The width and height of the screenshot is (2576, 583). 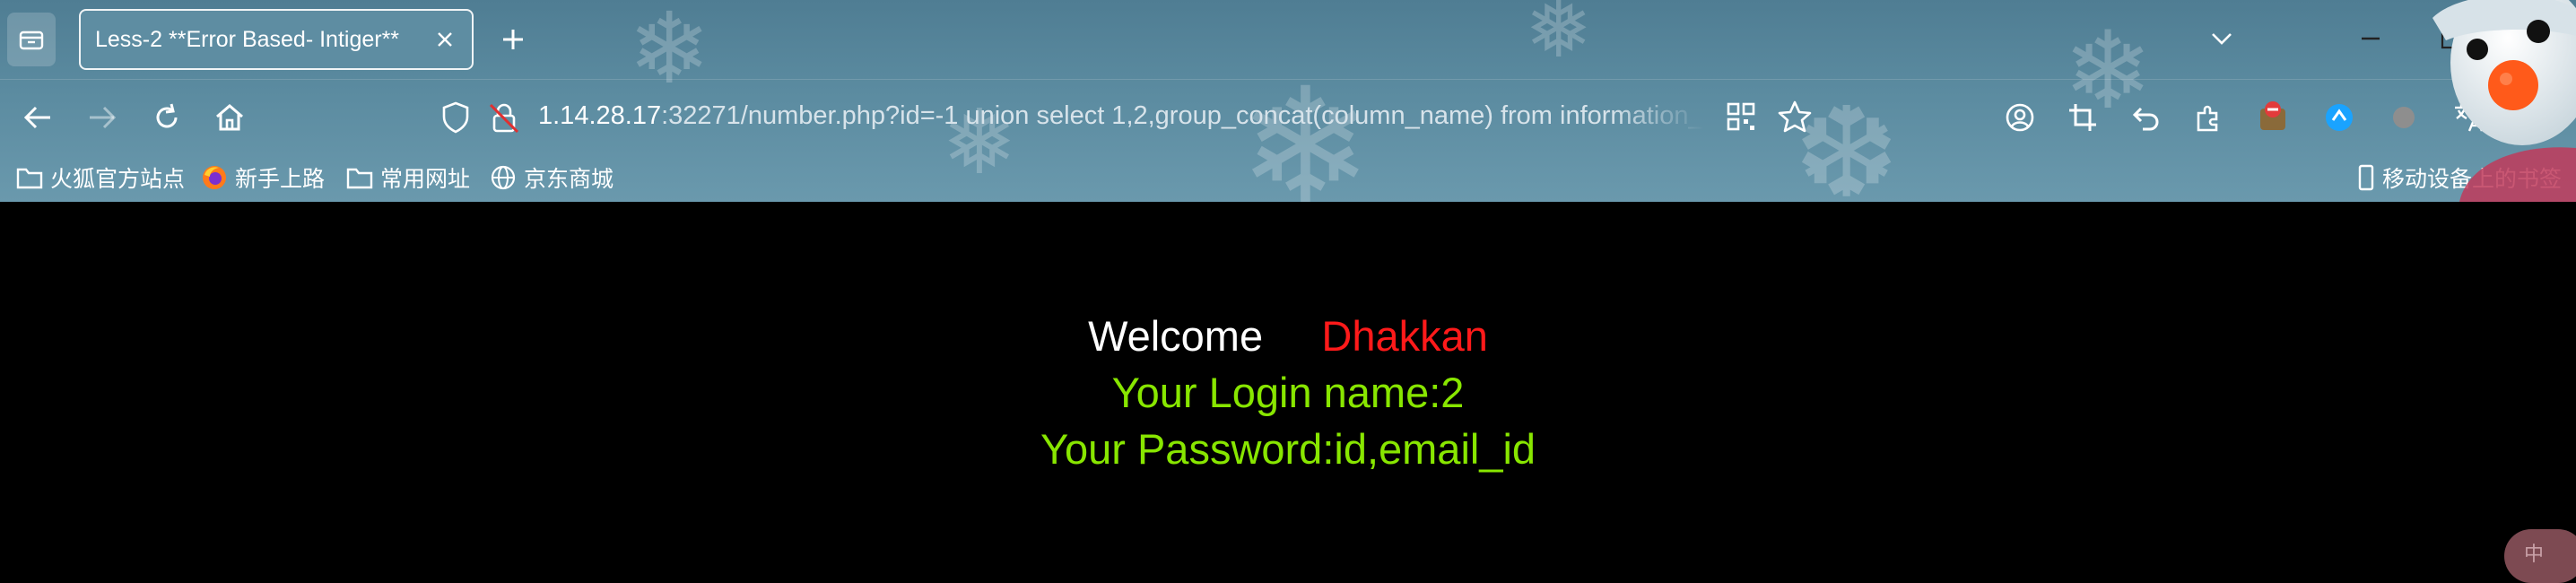 What do you see at coordinates (2504, 101) in the screenshot?
I see `snowman-theme-decoration` at bounding box center [2504, 101].